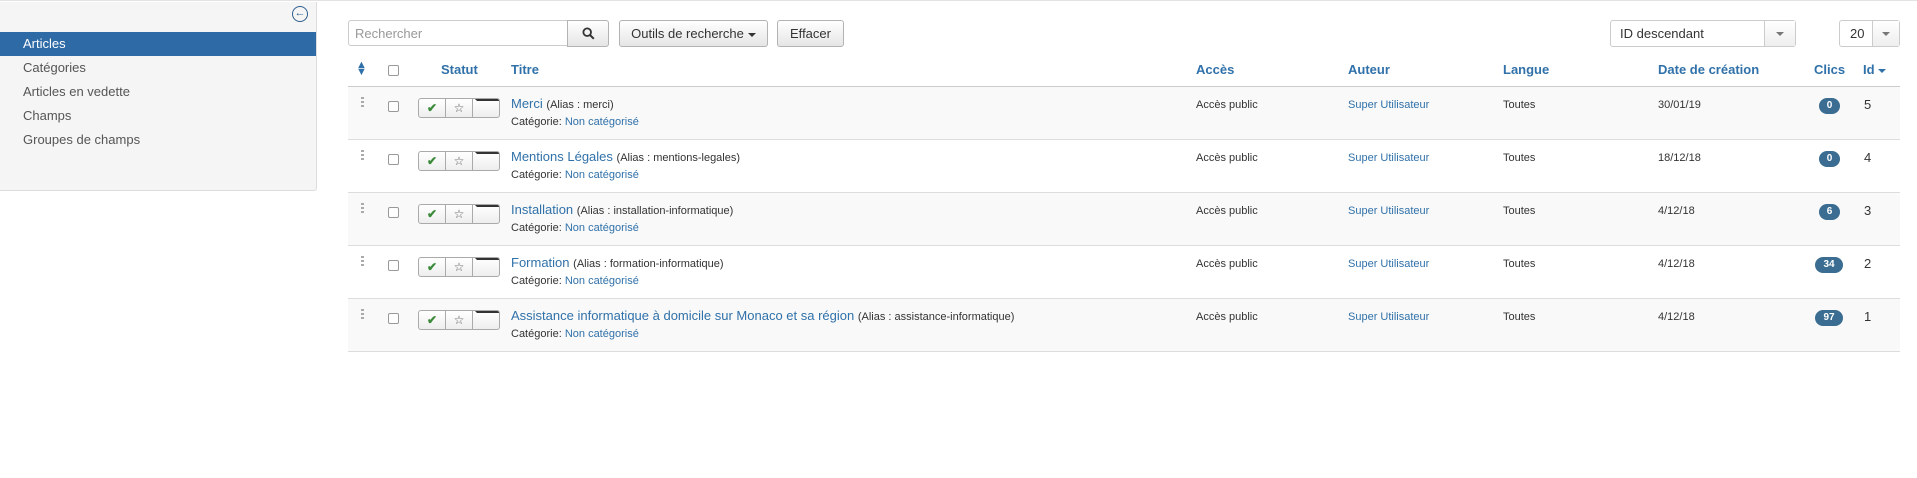  I want to click on ordering-select: ID descendant, so click(1703, 33).